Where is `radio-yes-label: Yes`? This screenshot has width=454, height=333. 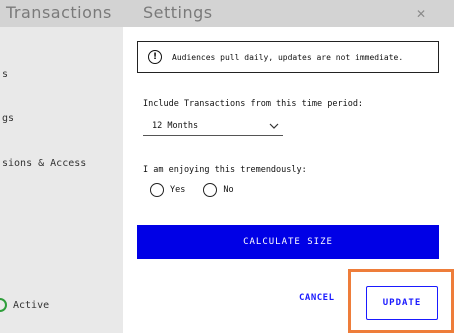
radio-yes-label: Yes is located at coordinates (178, 190).